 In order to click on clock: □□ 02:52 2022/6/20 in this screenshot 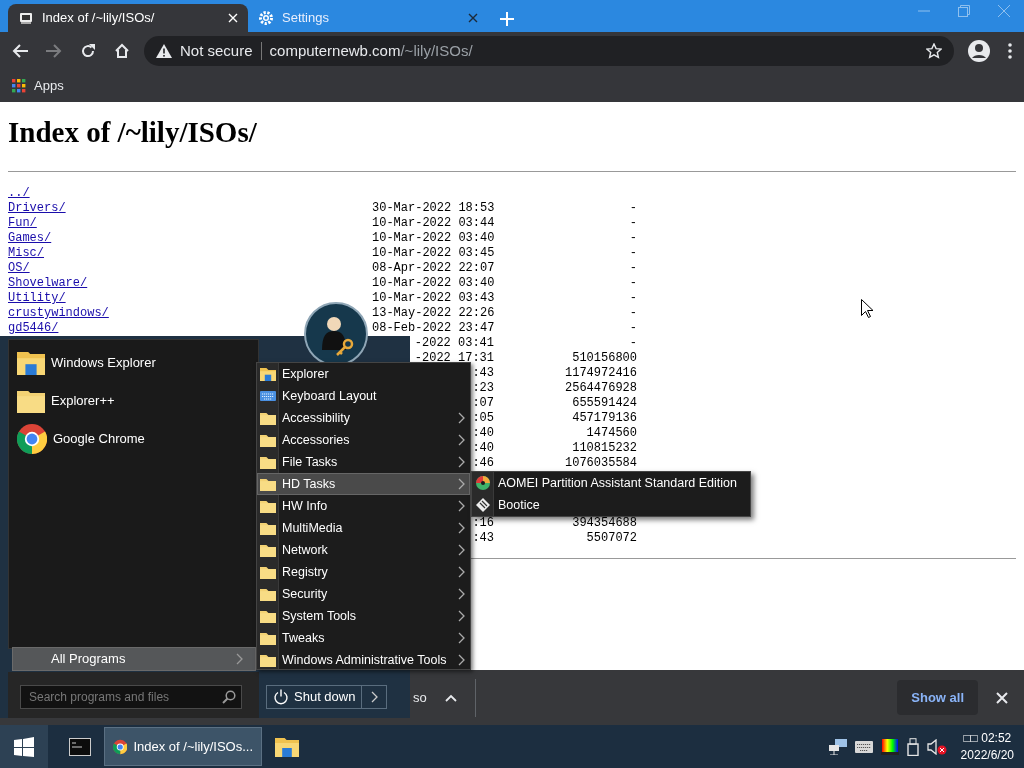, I will do `click(987, 746)`.